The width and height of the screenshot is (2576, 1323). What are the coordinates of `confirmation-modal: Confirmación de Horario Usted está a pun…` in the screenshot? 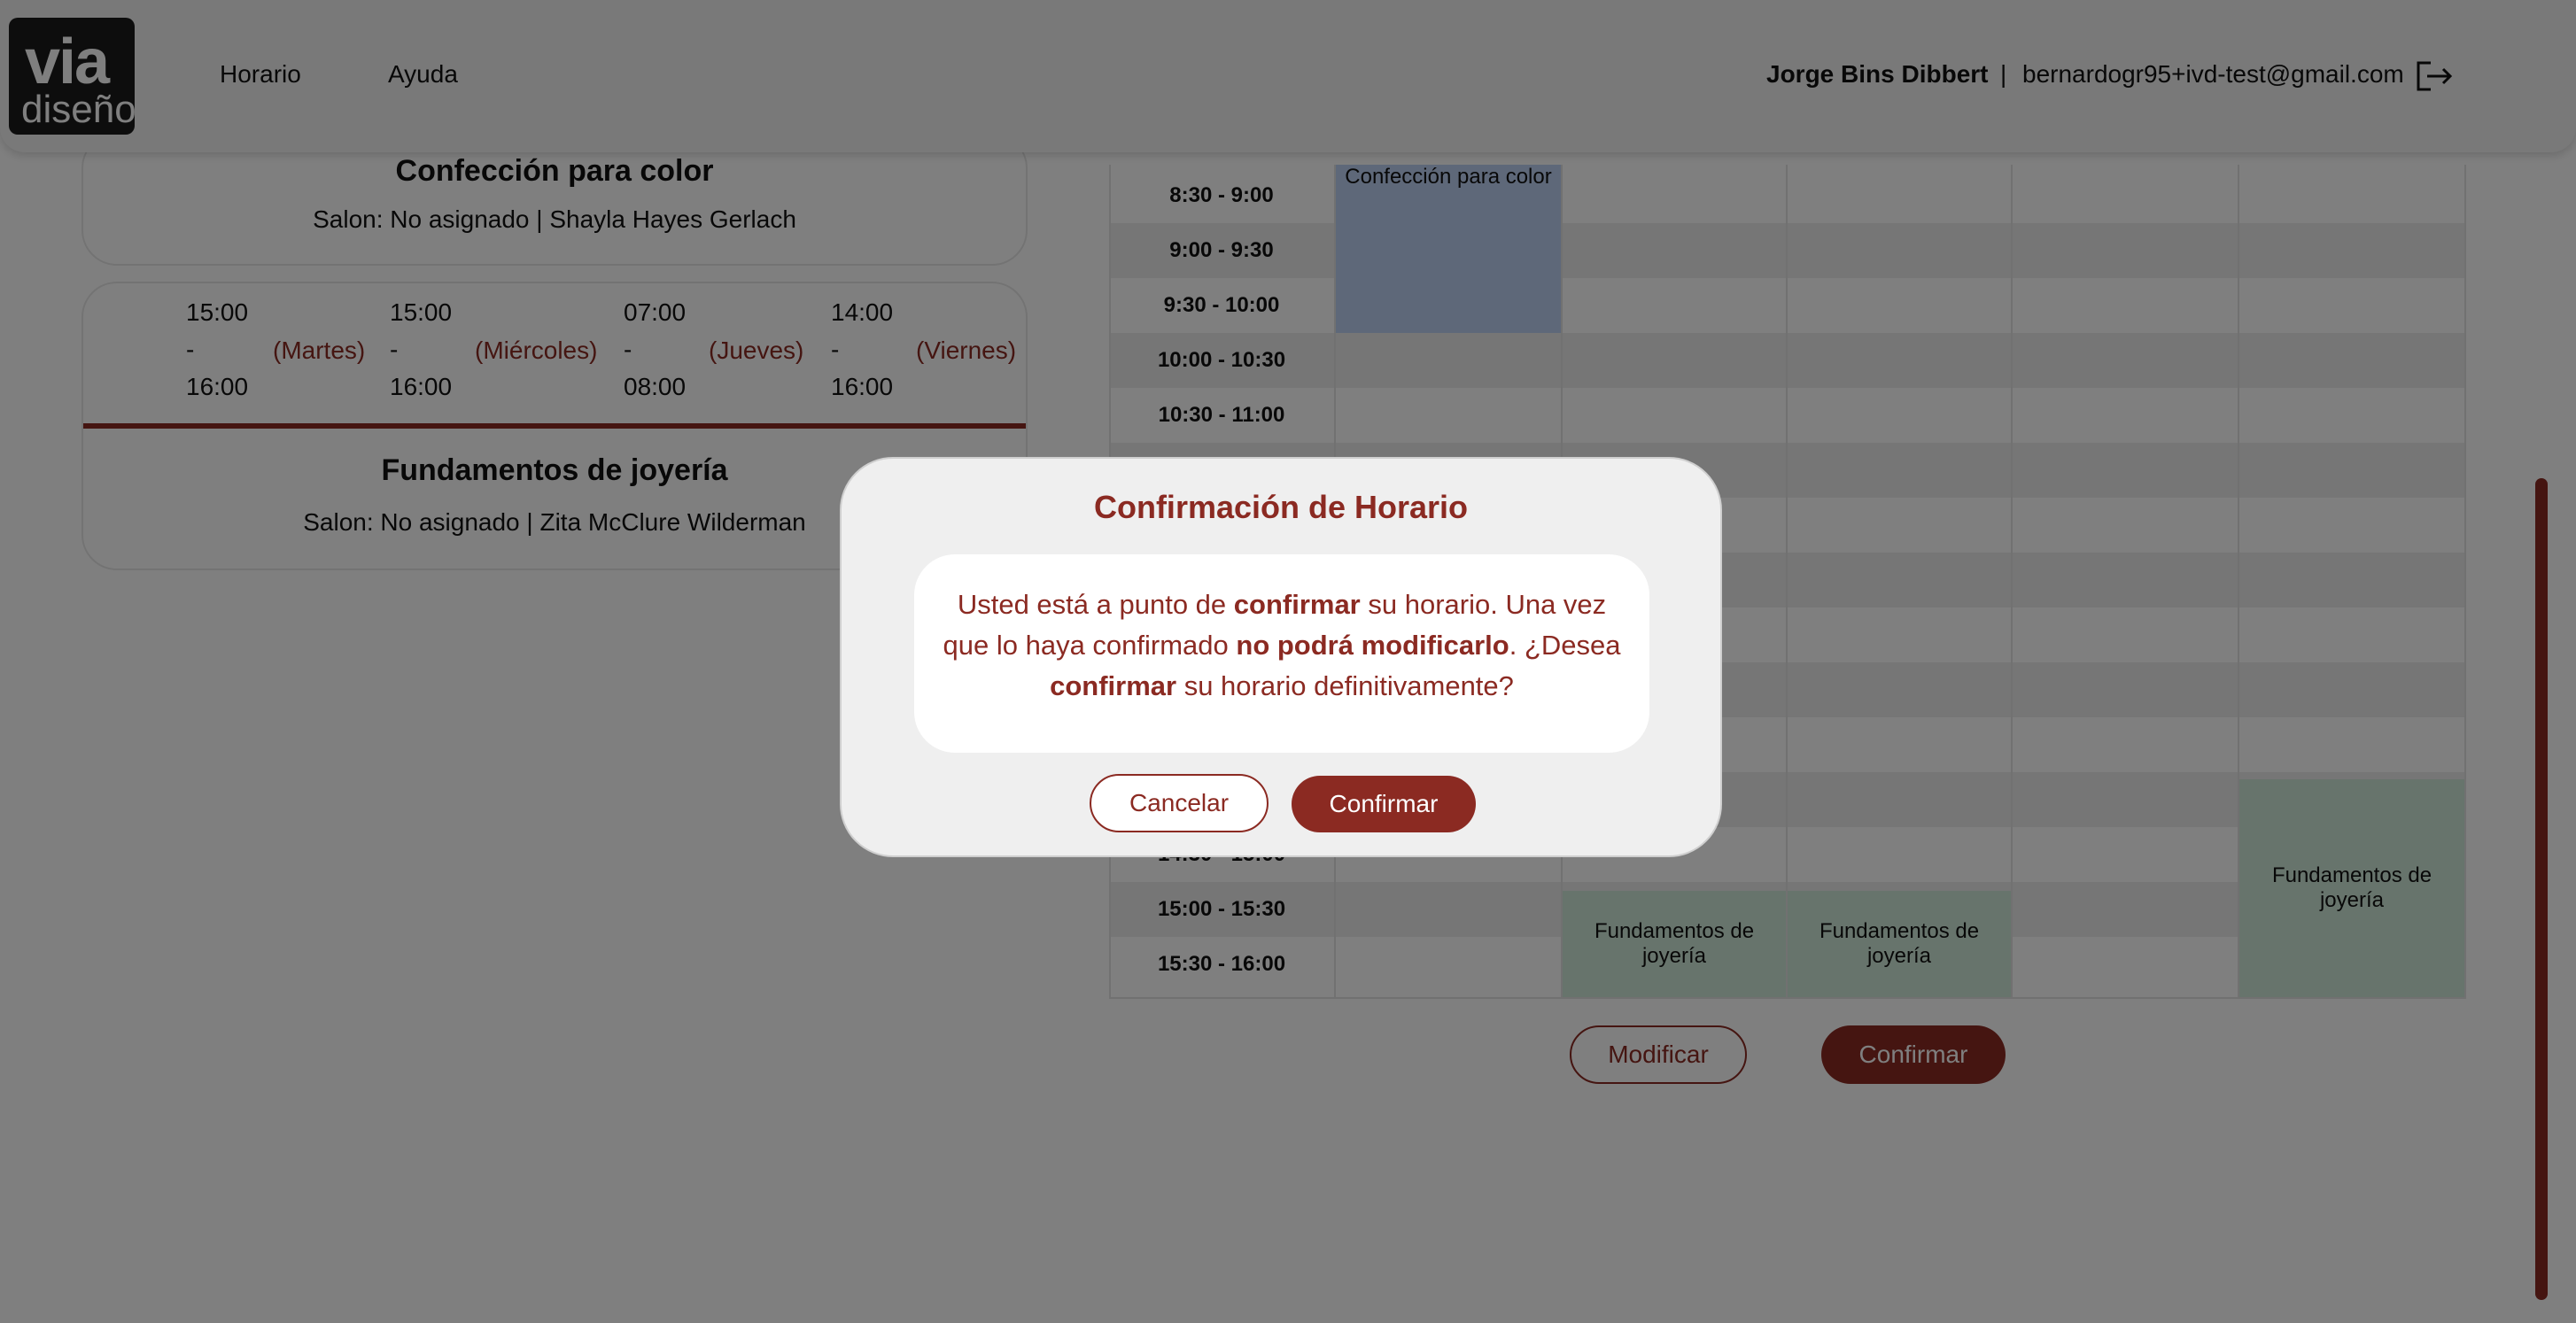 It's located at (1281, 657).